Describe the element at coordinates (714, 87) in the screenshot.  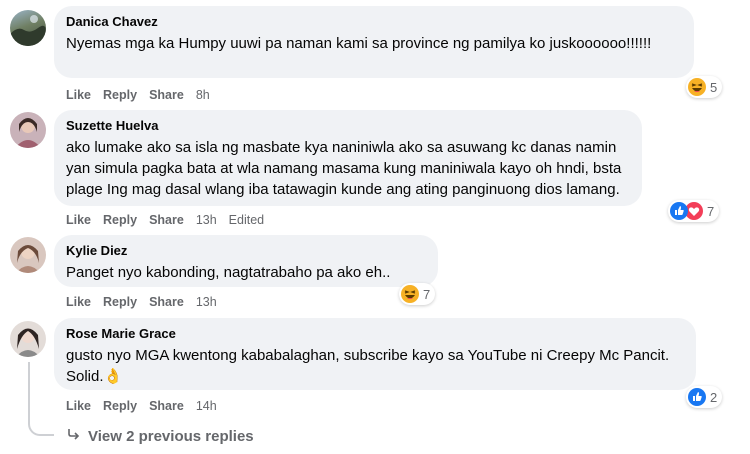
I see `reaction-count: 5` at that location.